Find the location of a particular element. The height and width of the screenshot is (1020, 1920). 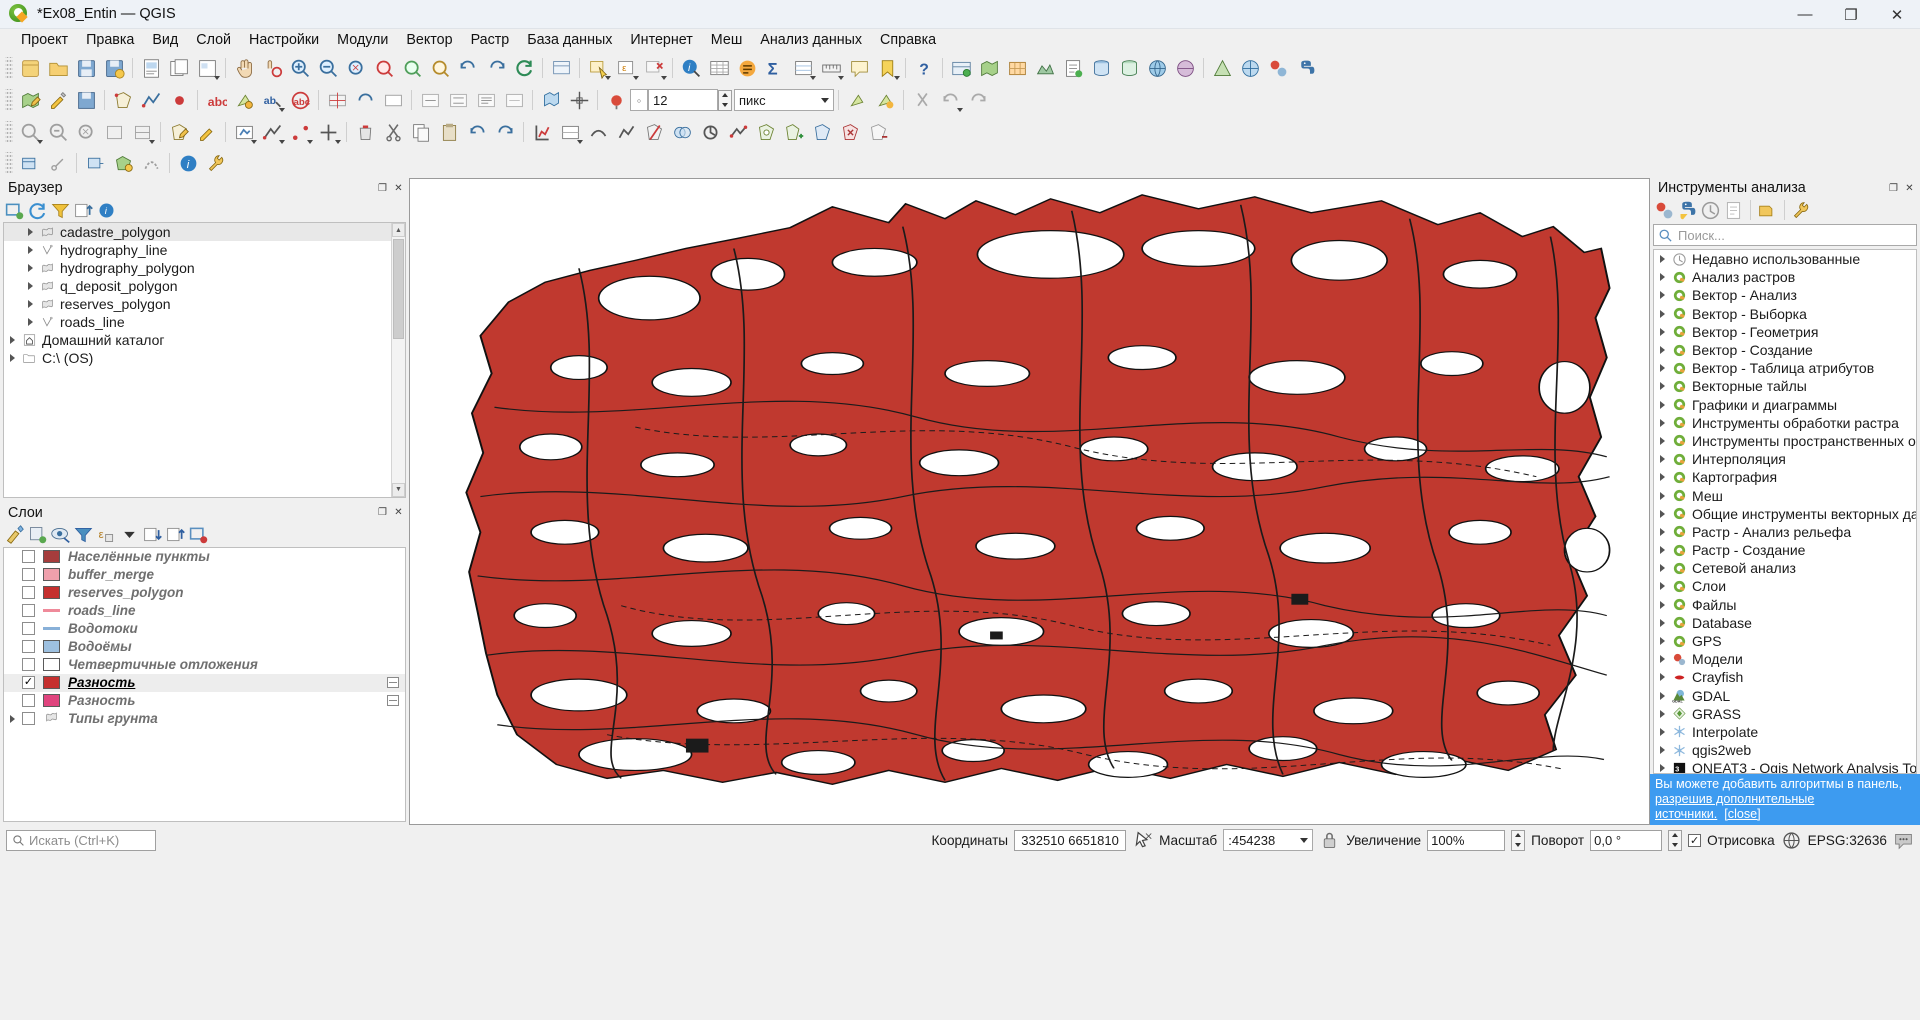

layer-edit-indicator-icon is located at coordinates (393, 682).